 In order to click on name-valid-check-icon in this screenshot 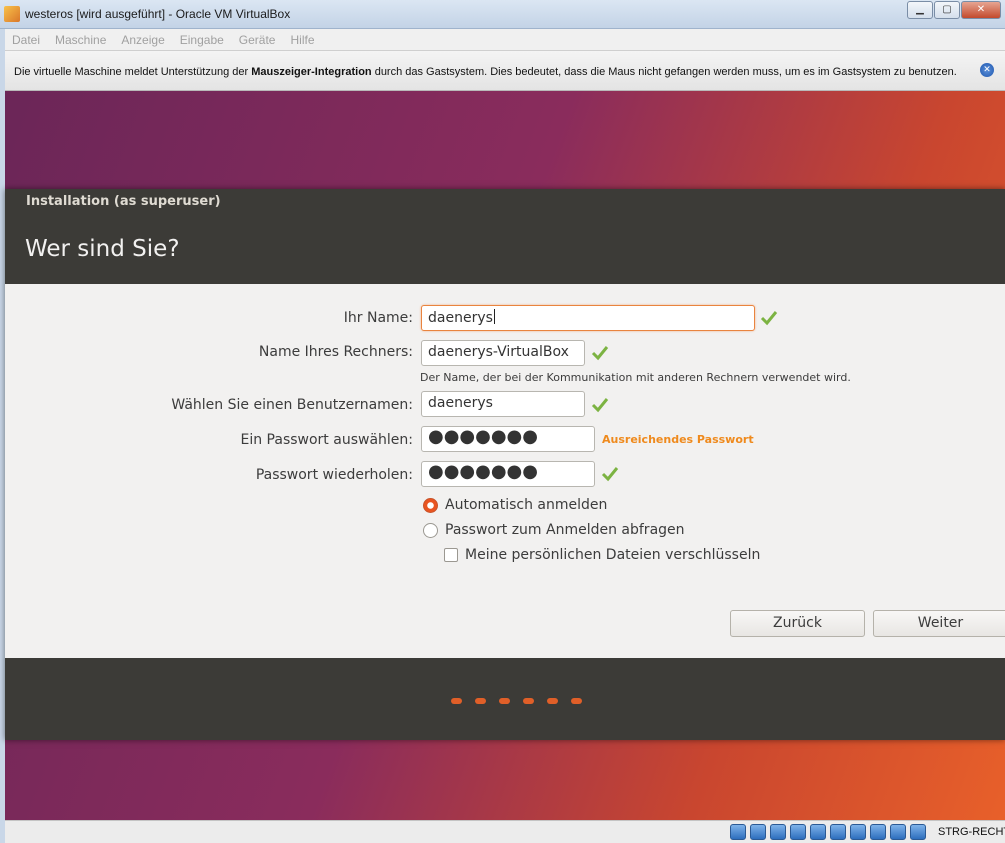, I will do `click(769, 318)`.